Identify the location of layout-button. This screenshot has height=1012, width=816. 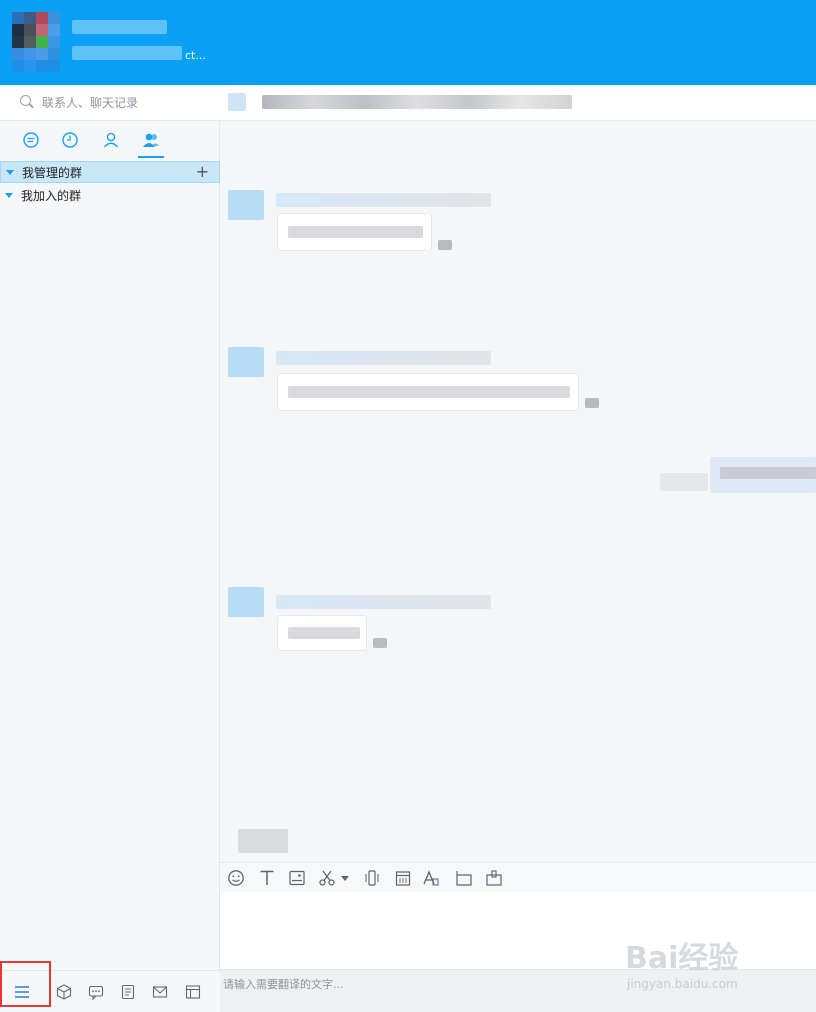
(193, 992).